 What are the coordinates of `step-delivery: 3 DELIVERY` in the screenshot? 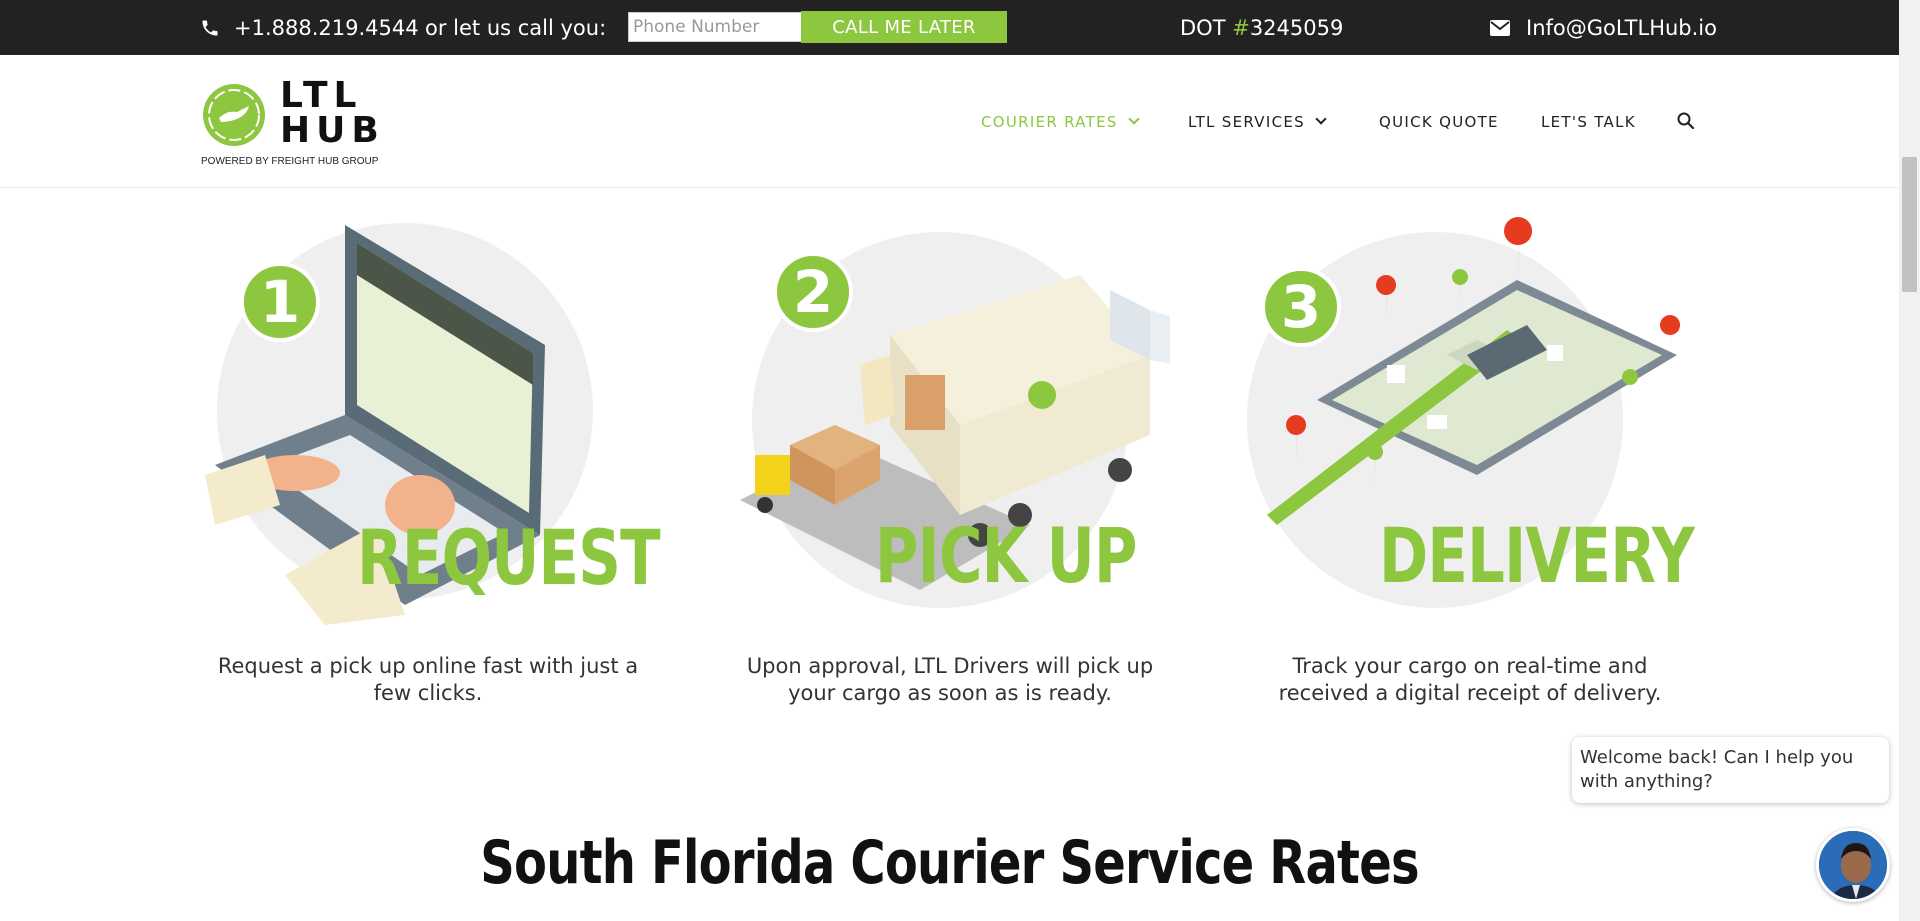 It's located at (1471, 425).